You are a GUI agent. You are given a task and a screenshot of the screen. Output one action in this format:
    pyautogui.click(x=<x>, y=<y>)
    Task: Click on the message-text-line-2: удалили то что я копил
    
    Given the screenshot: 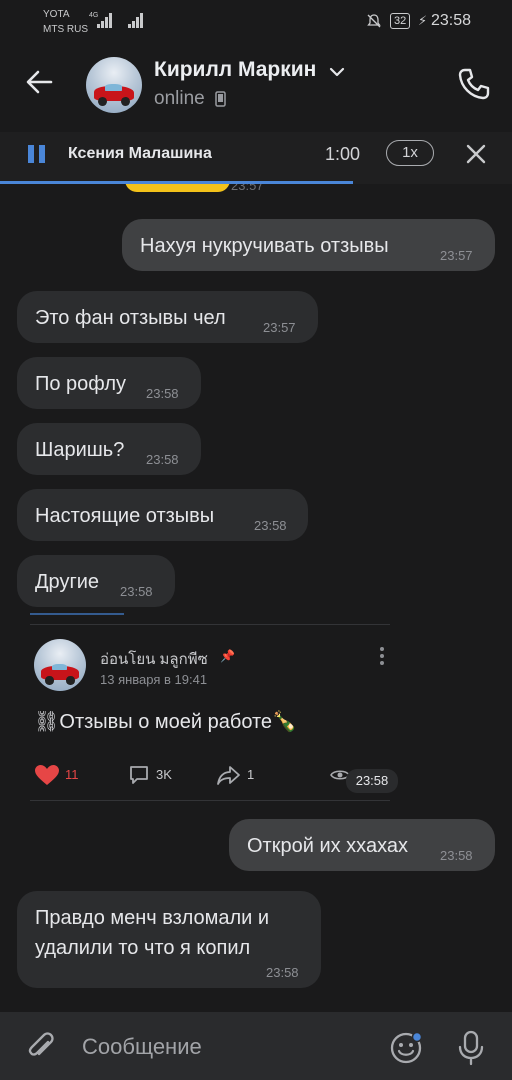 What is the action you would take?
    pyautogui.click(x=143, y=948)
    